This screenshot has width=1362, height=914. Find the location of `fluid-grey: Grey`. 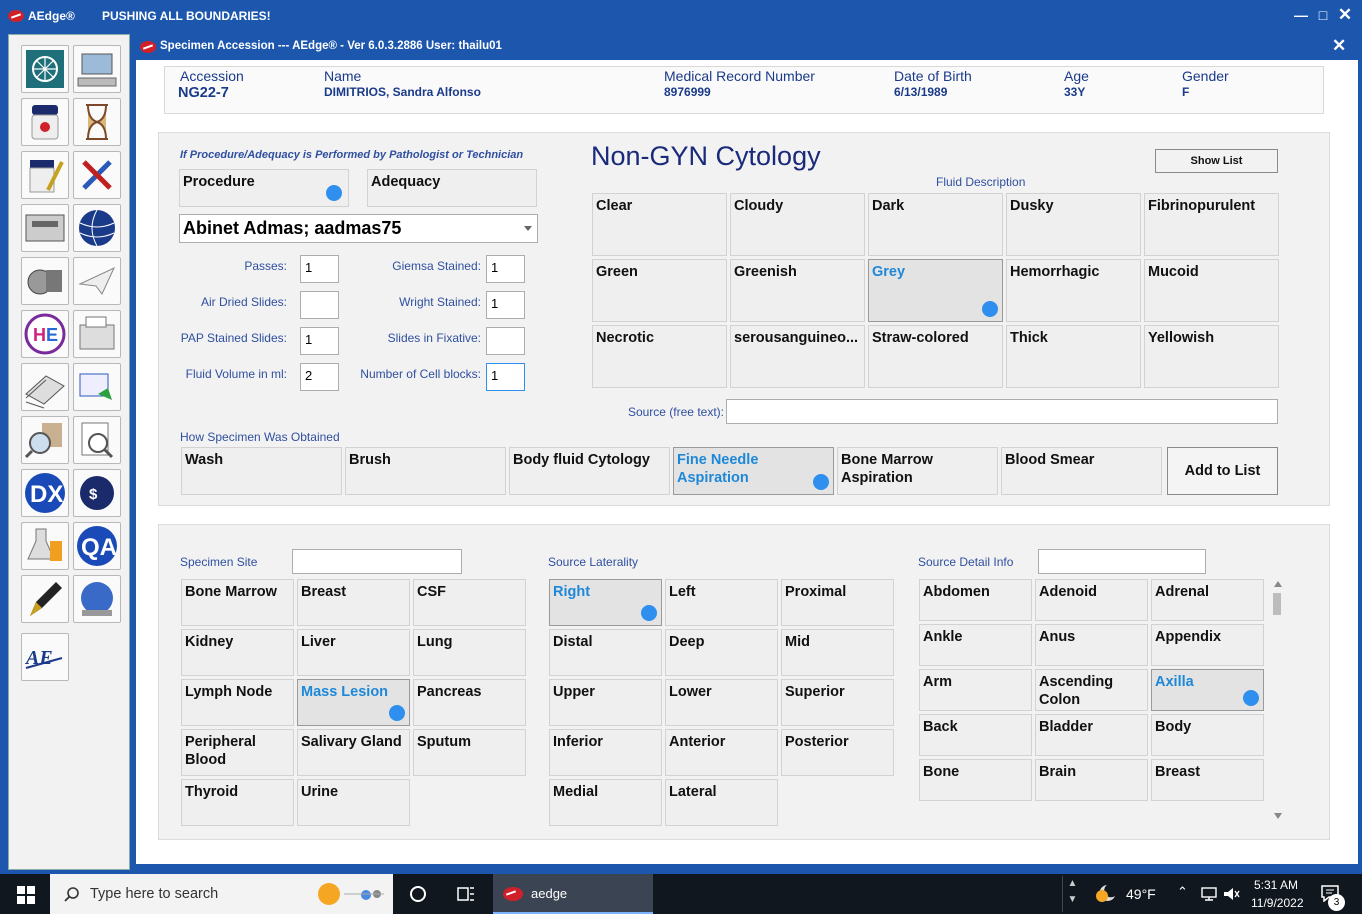

fluid-grey: Grey is located at coordinates (935, 290).